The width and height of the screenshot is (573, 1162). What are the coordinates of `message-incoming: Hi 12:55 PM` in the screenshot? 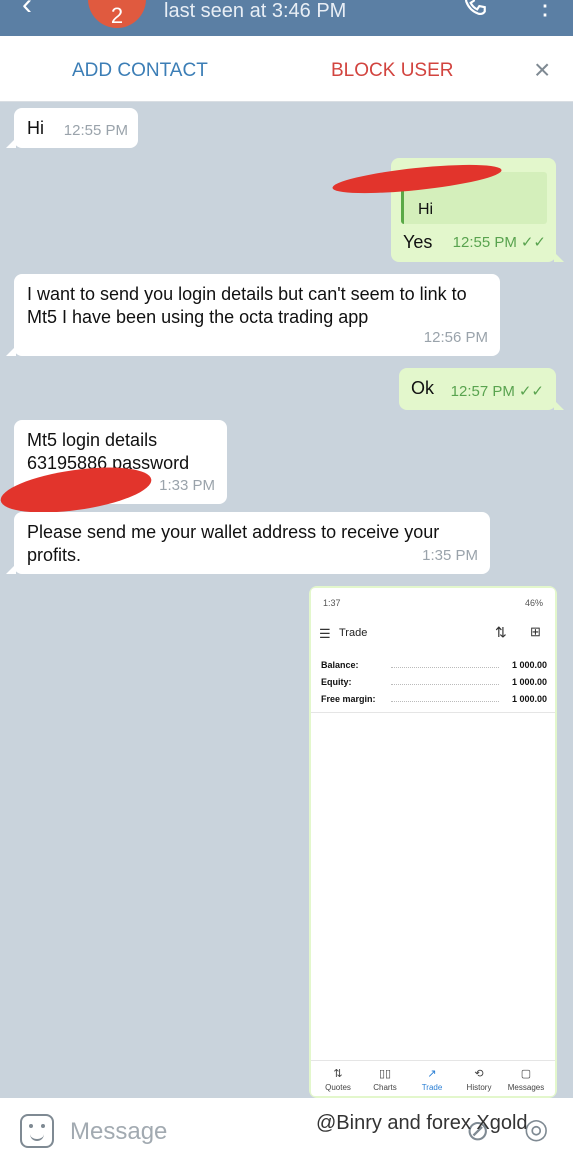 It's located at (72, 128).